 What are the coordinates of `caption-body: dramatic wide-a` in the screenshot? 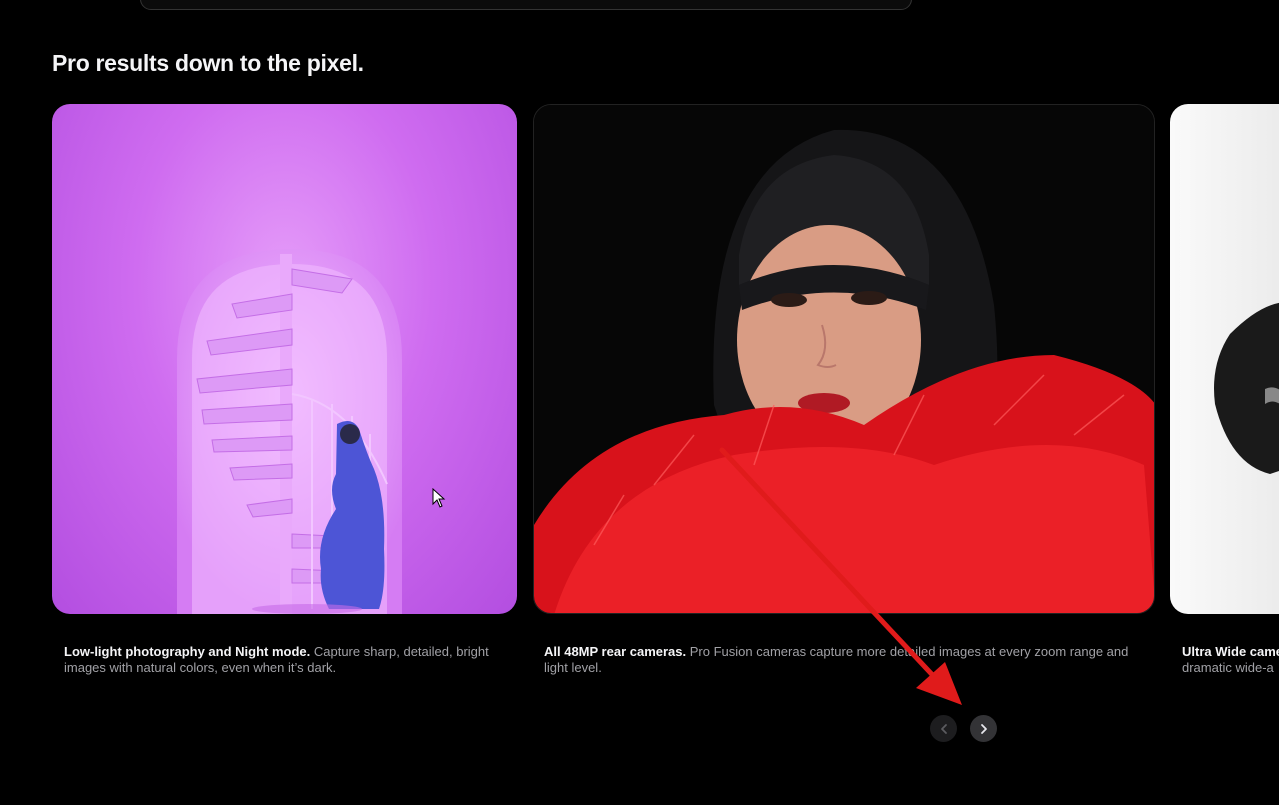 It's located at (1228, 667).